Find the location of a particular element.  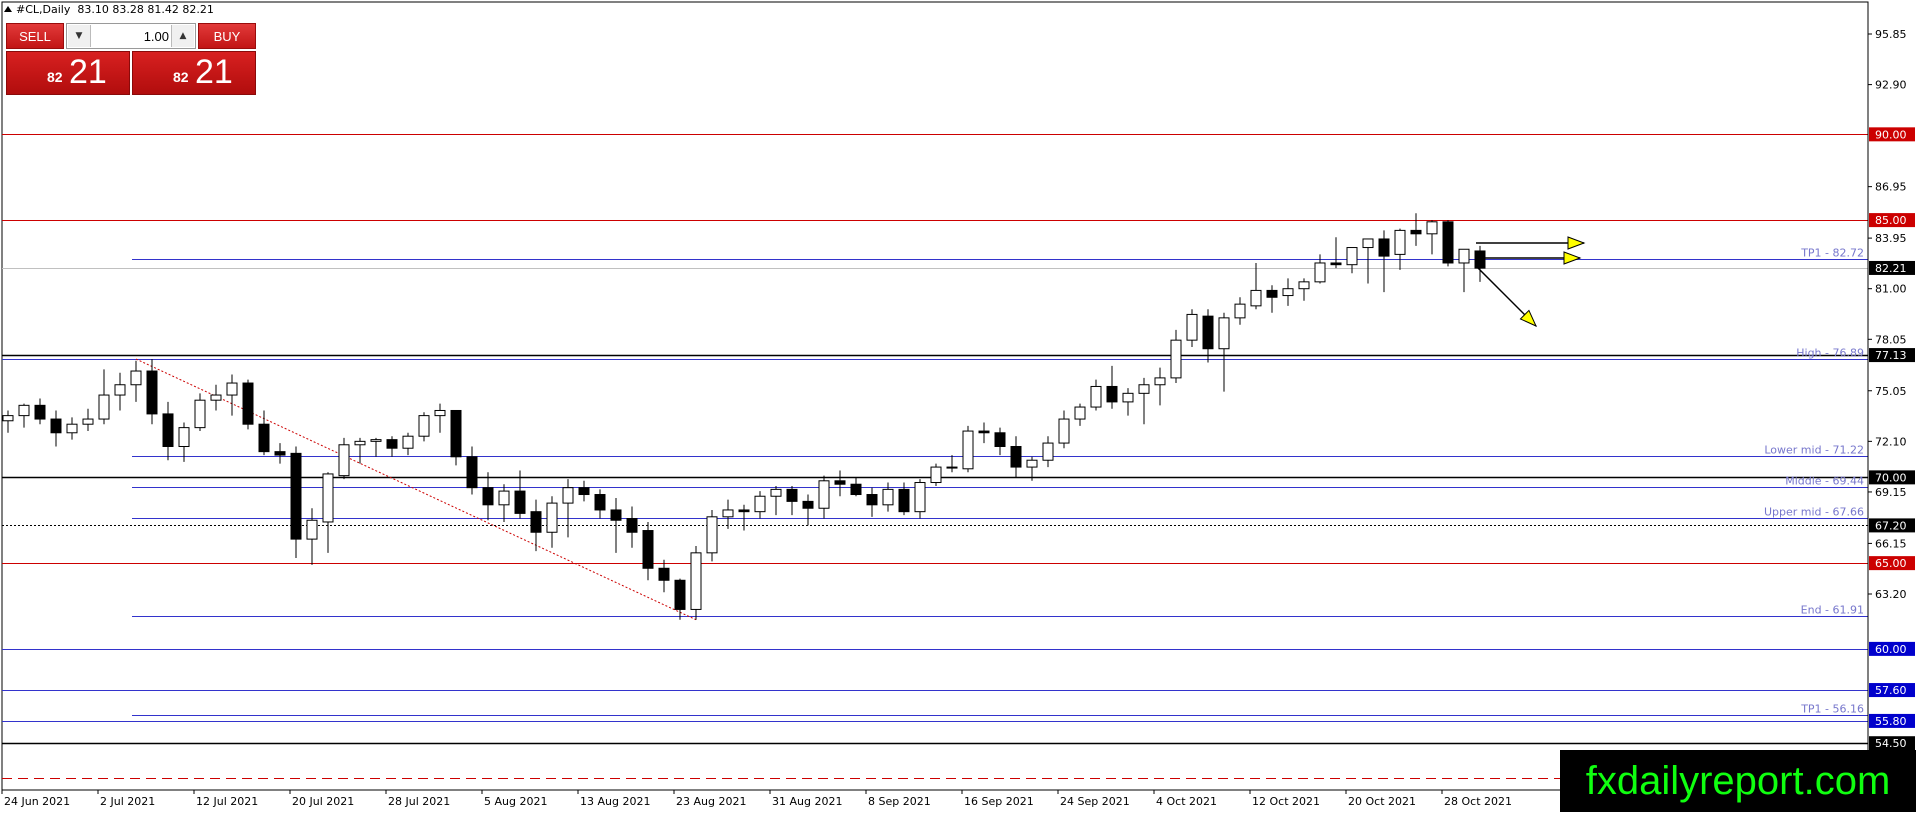

price-box-label-1: 85.00 is located at coordinates (1891, 220).